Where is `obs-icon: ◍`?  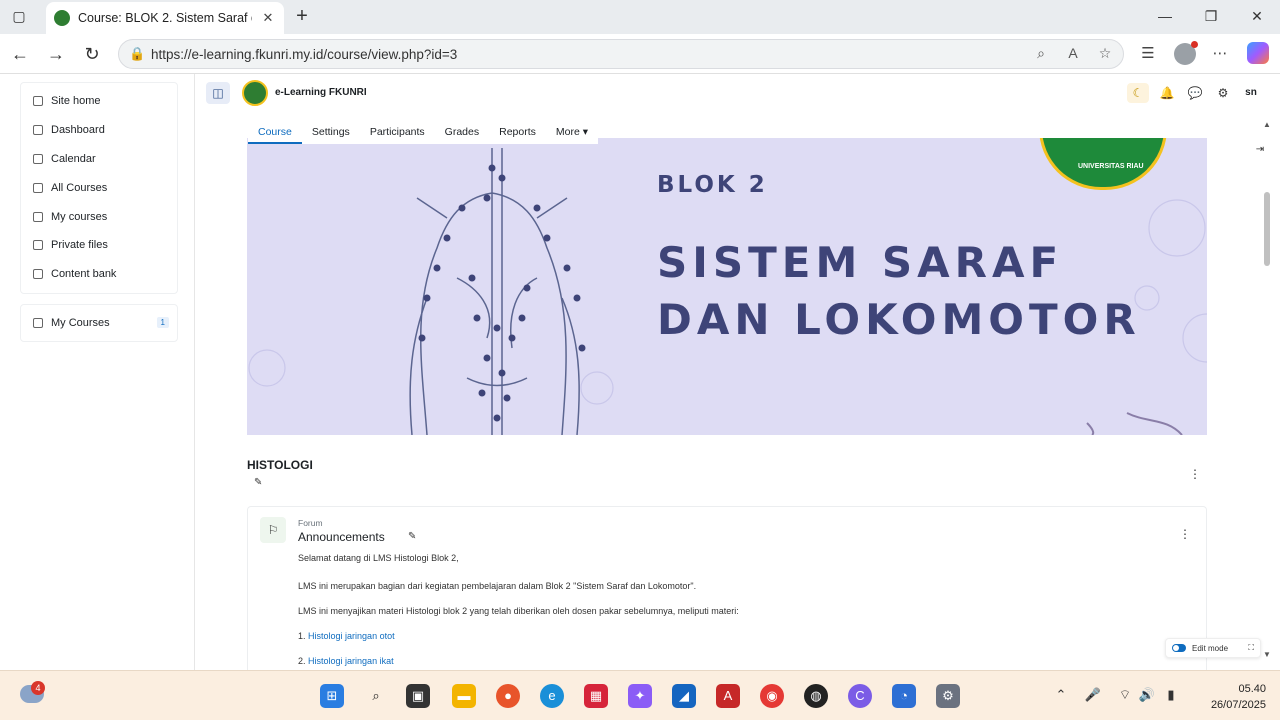
obs-icon: ◍ is located at coordinates (816, 696).